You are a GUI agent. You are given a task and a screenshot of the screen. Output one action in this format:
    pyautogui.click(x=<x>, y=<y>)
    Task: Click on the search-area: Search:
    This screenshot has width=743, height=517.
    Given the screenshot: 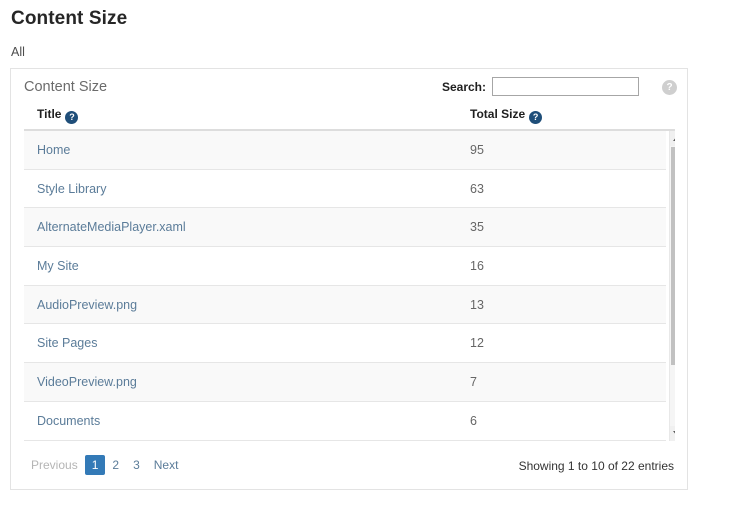 What is the action you would take?
    pyautogui.click(x=540, y=86)
    